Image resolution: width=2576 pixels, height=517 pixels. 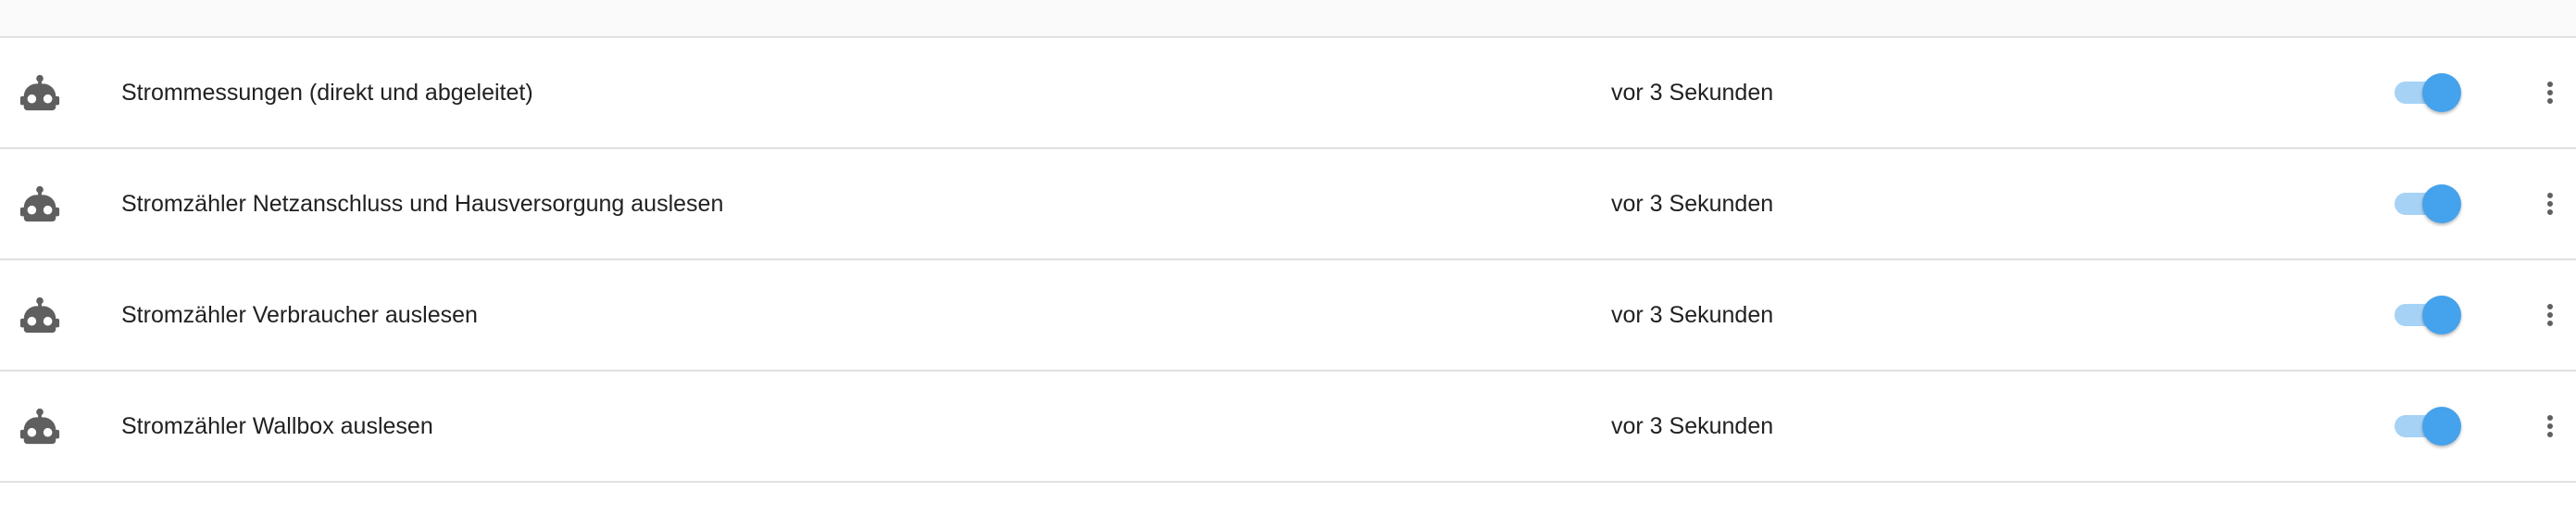 I want to click on automation-name: Stromzähler Verbraucher auslesen, so click(x=299, y=315).